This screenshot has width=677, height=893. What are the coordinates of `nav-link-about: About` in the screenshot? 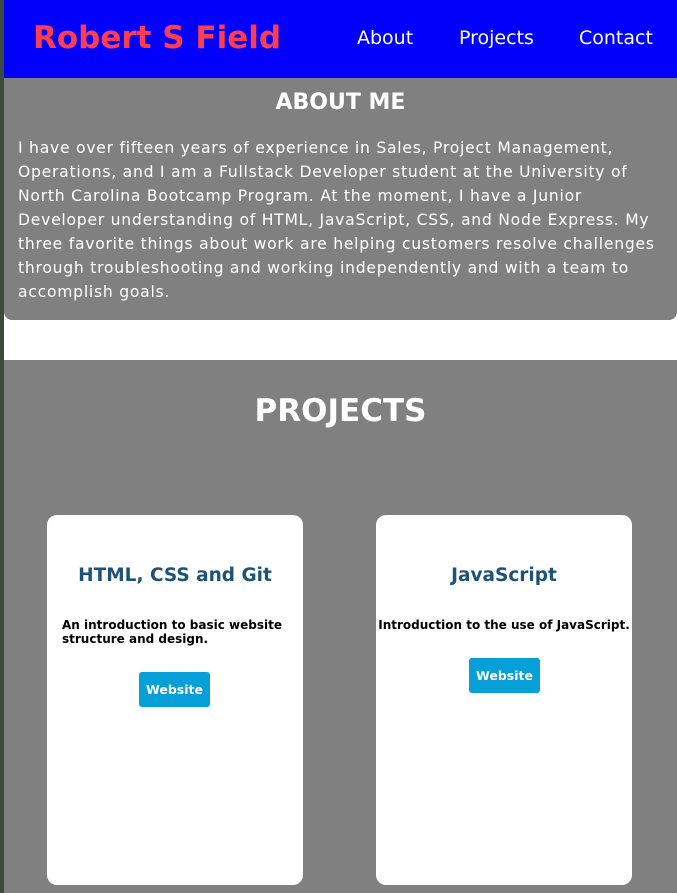 It's located at (385, 38).